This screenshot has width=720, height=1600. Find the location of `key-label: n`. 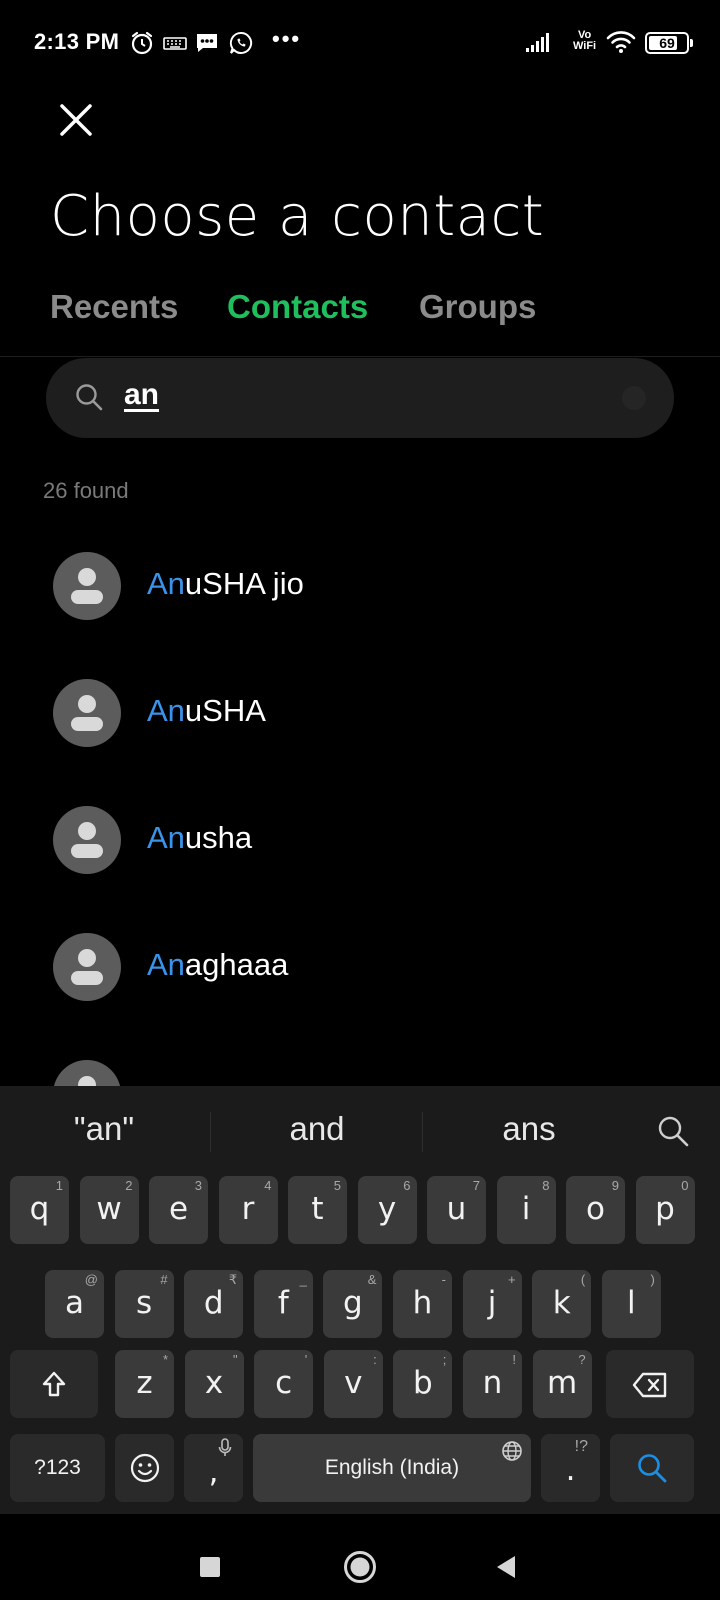

key-label: n is located at coordinates (492, 1383).